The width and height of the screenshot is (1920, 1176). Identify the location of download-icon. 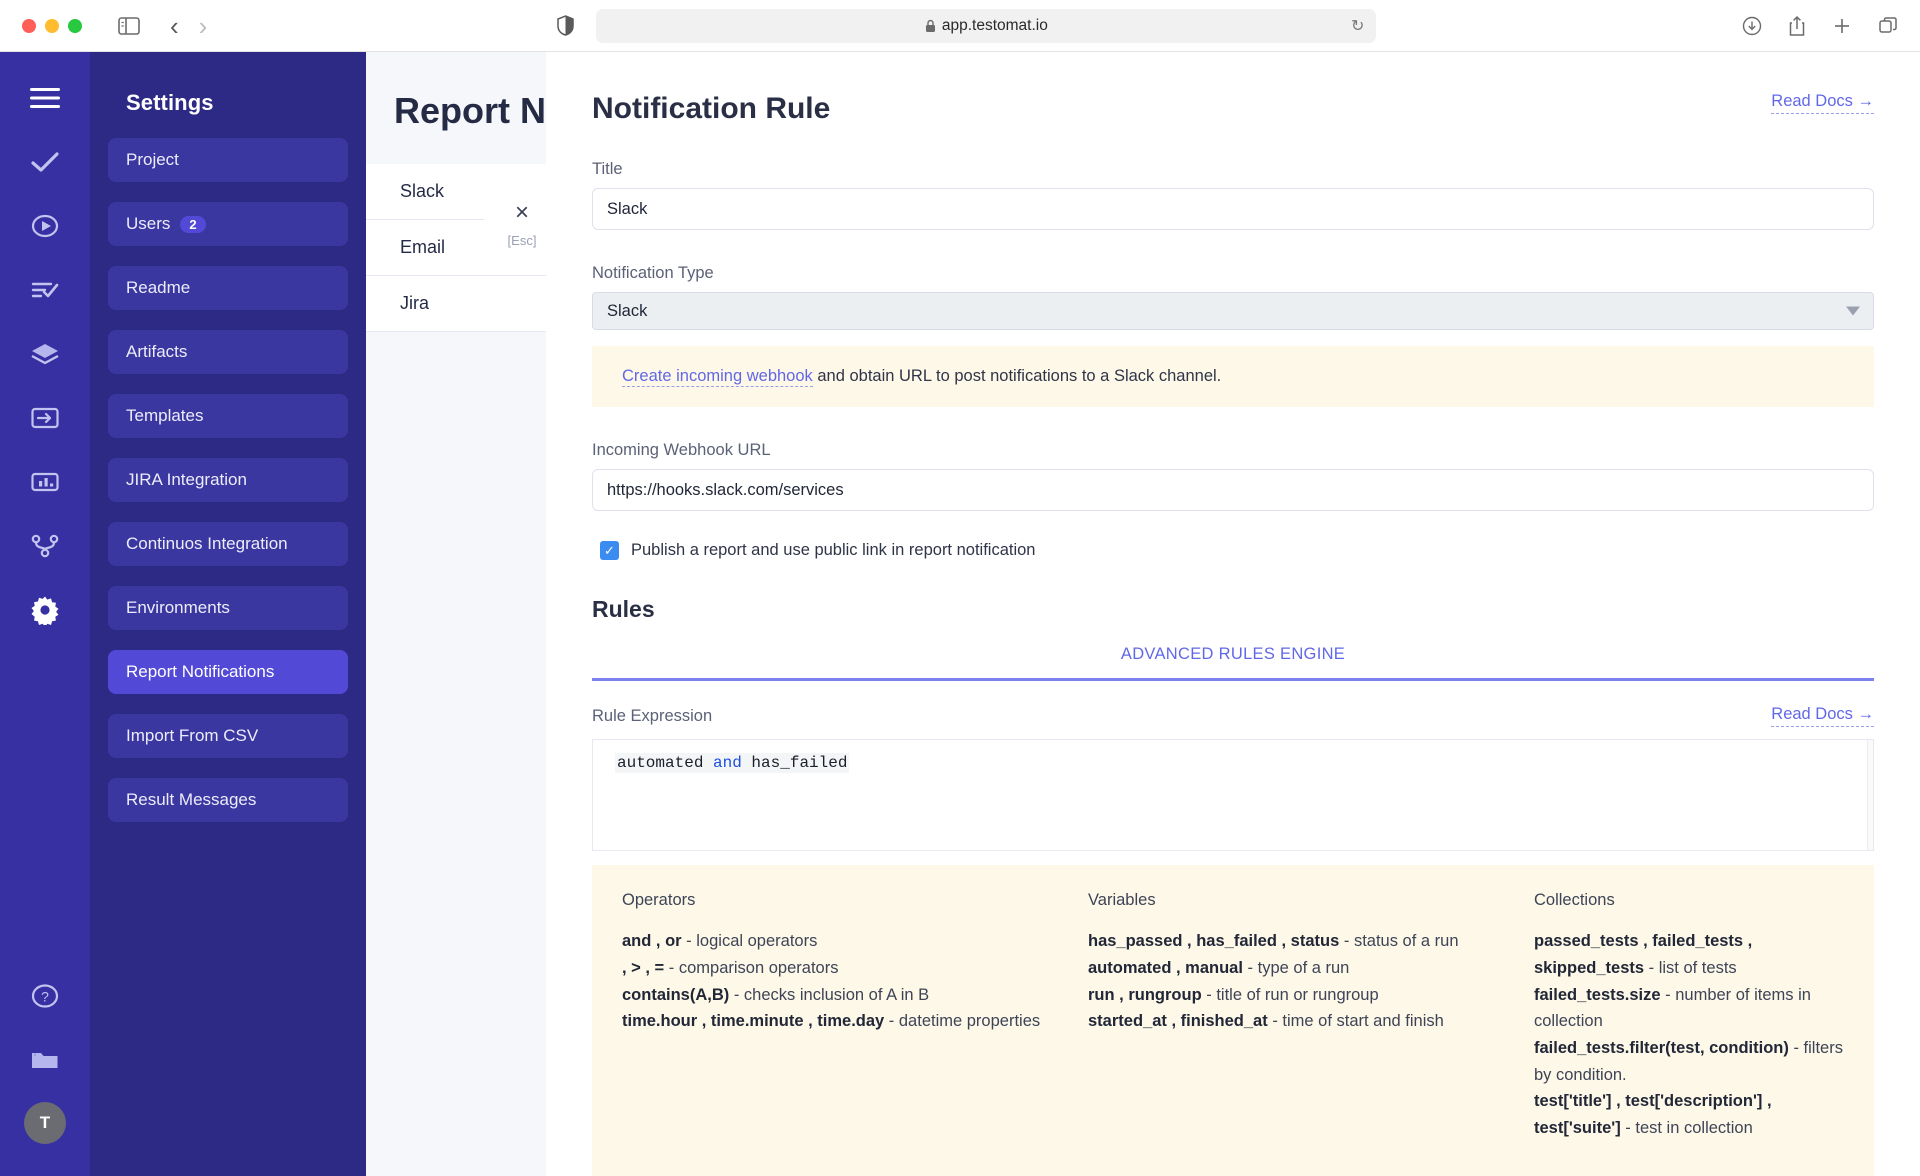
(1752, 26).